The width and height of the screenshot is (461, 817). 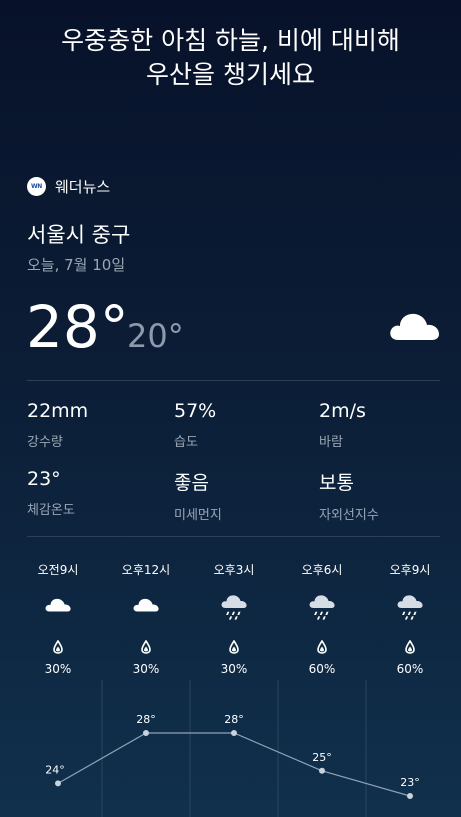 I want to click on hourly-time: 오후6시, so click(x=322, y=570).